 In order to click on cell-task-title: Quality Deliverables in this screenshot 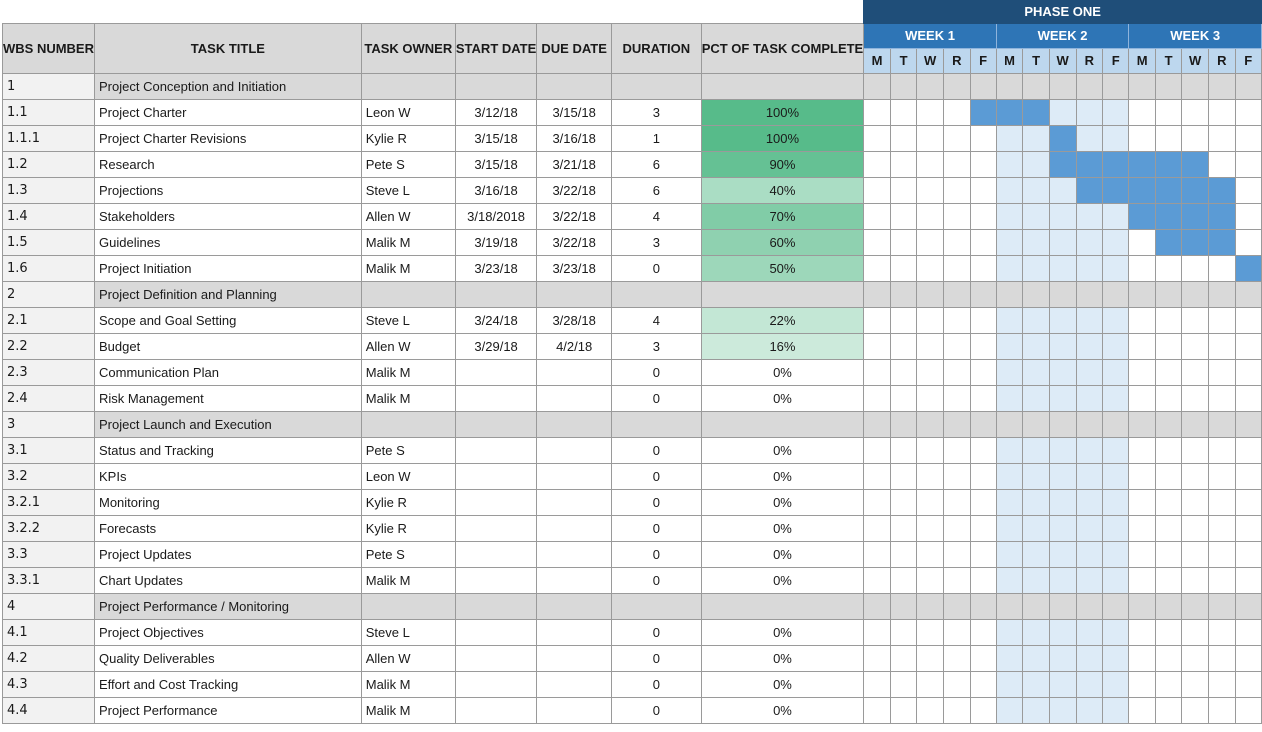, I will do `click(228, 658)`.